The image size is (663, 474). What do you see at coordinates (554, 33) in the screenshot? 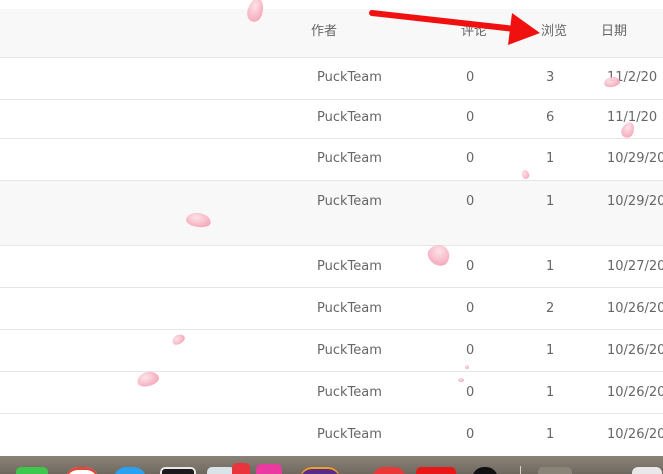
I see `column-header-views: 浏览` at bounding box center [554, 33].